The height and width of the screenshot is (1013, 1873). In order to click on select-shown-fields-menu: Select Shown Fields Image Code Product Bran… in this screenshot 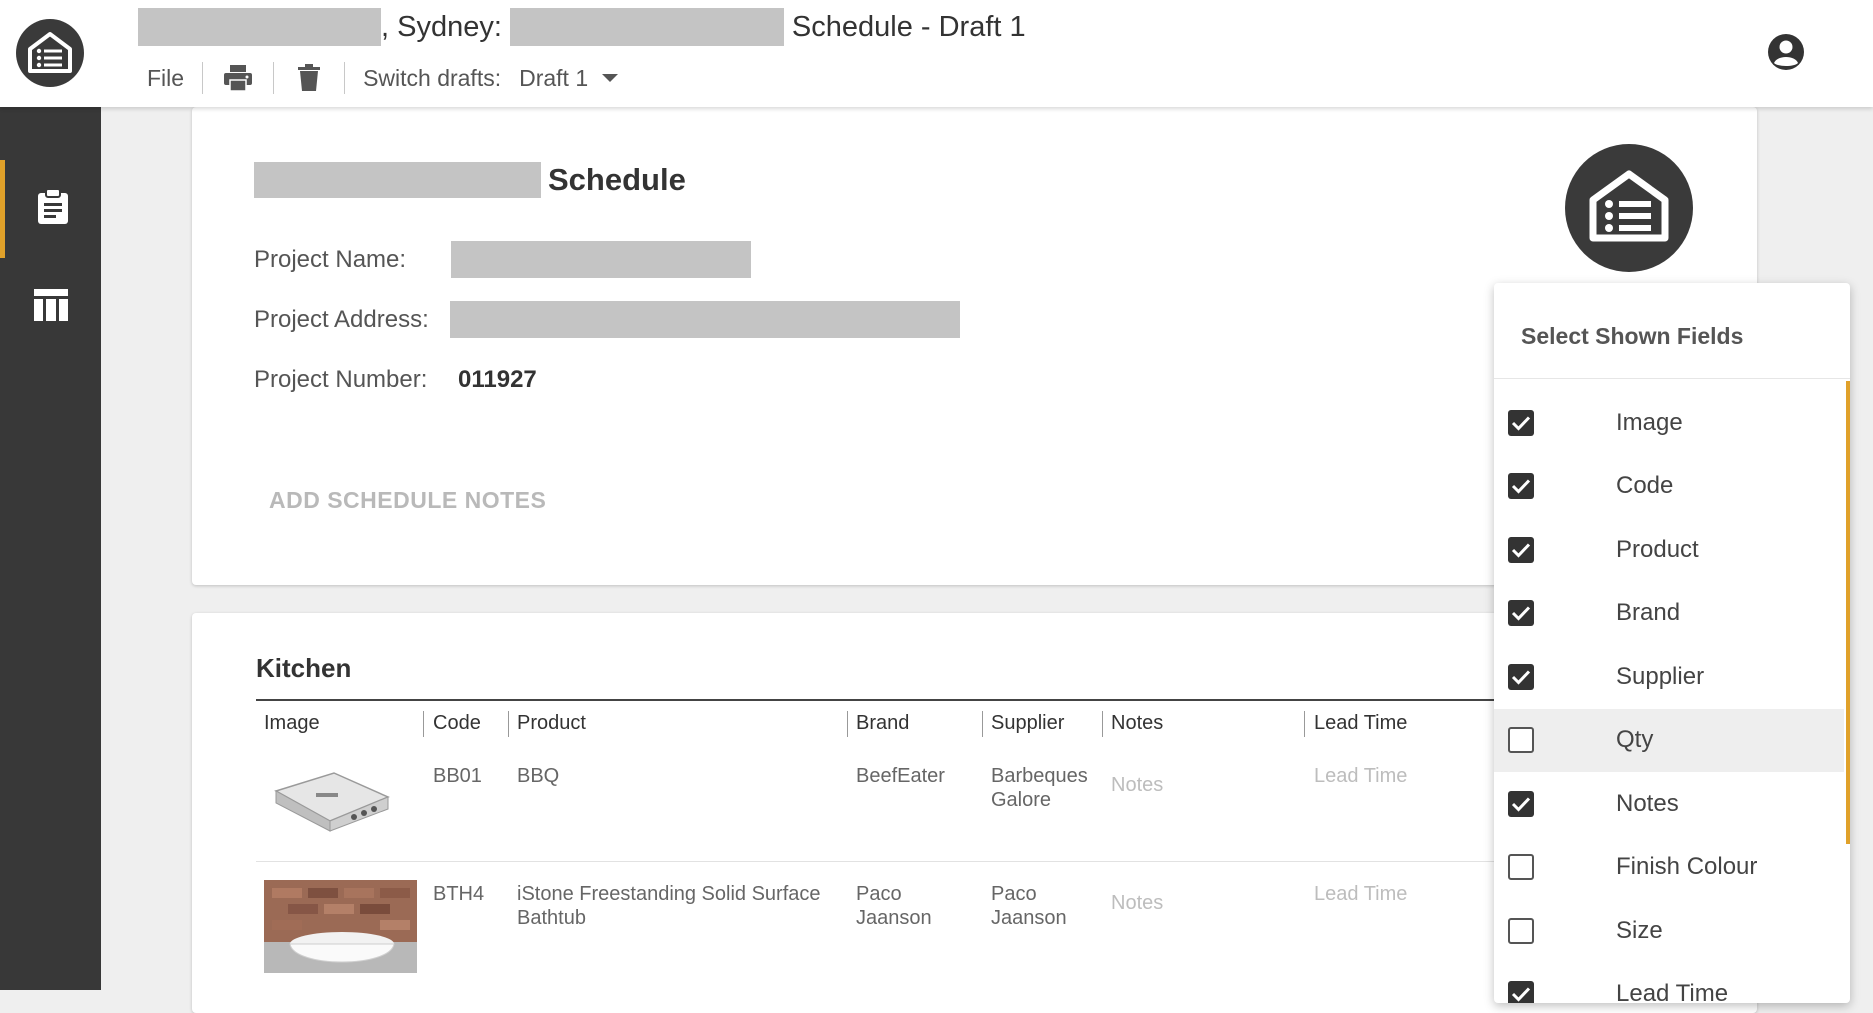, I will do `click(1672, 643)`.